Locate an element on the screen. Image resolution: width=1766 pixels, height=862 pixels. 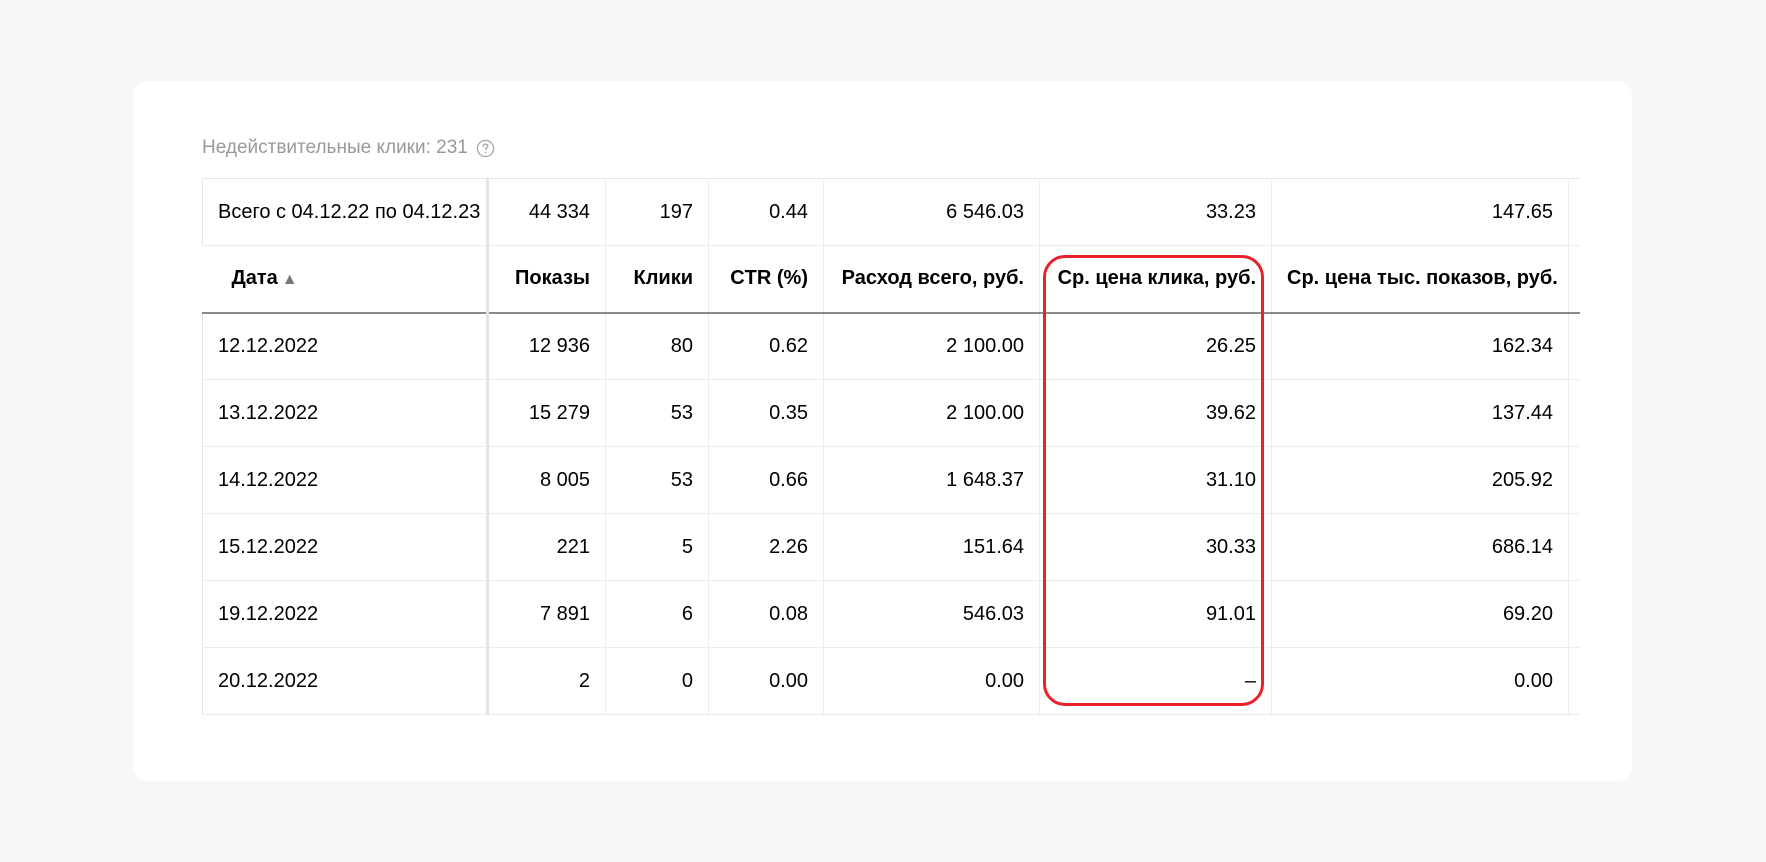
cell-date: 20.12.2022 is located at coordinates (345, 681).